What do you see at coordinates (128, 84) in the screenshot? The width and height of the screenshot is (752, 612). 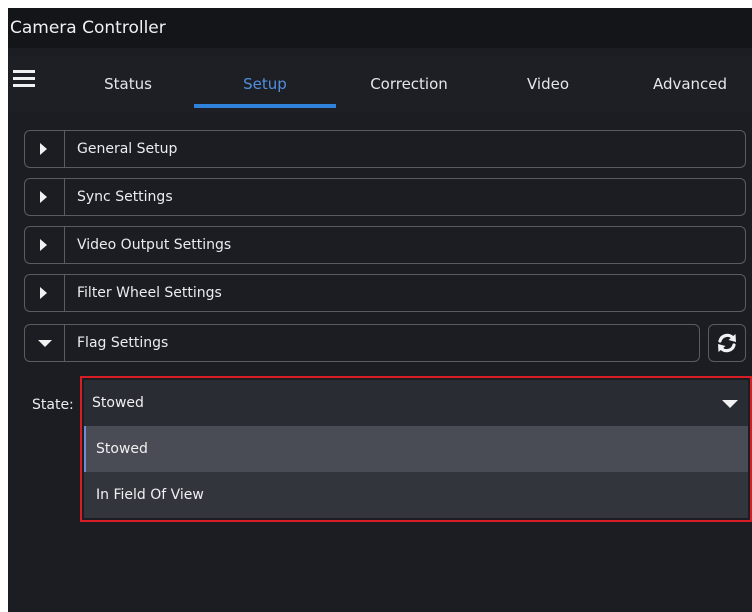 I see `tab-status: Status` at bounding box center [128, 84].